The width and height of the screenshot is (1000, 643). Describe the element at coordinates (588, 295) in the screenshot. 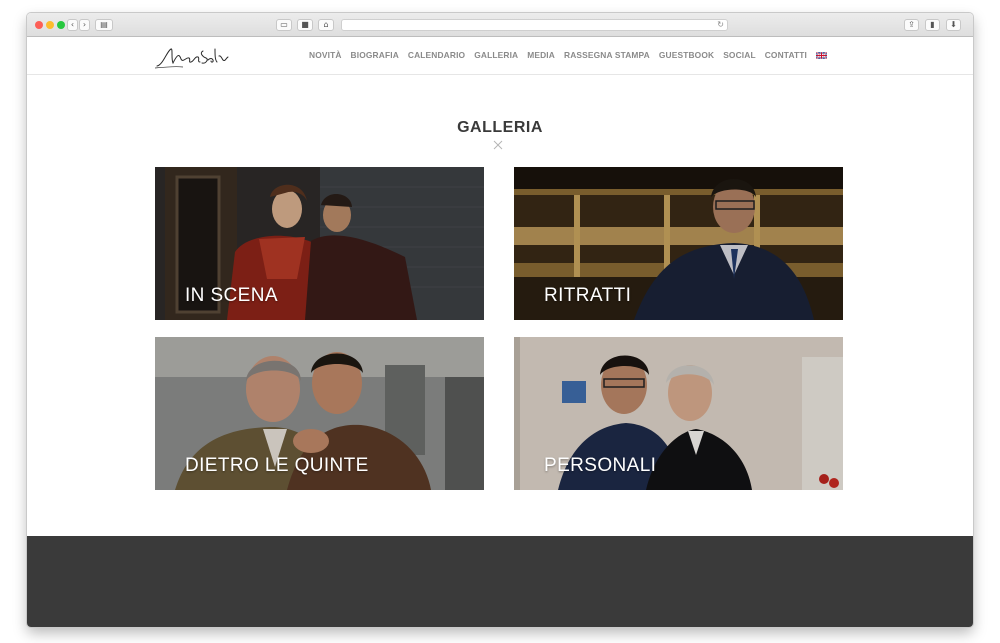

I see `tile-label: RITRATTI` at that location.